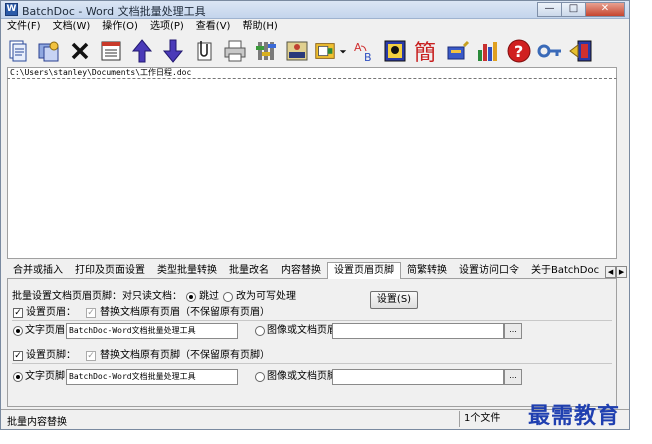  I want to click on simplified-glyph: 簡, so click(425, 52).